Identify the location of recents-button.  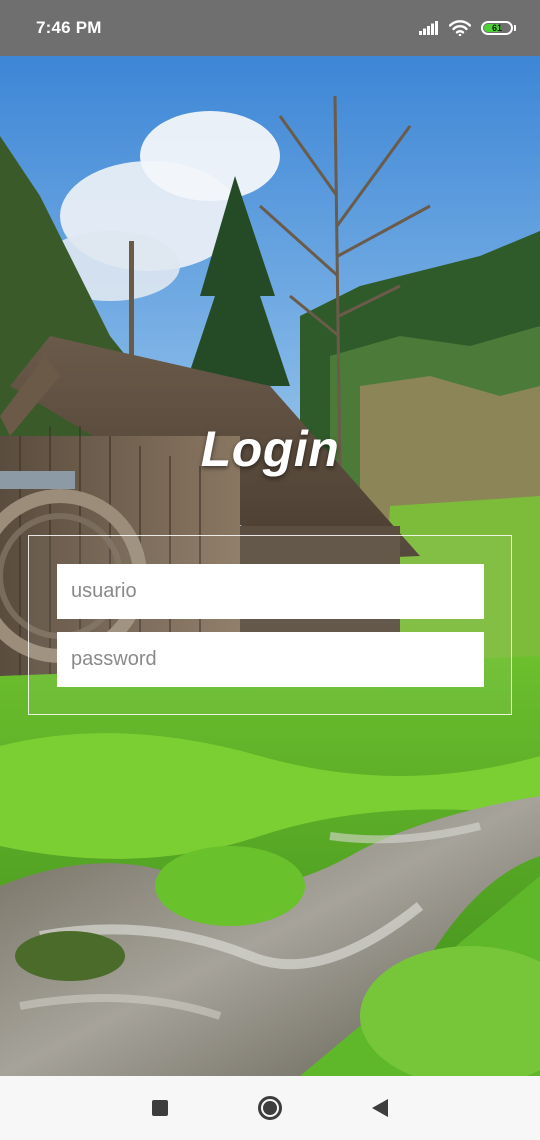
(160, 1108).